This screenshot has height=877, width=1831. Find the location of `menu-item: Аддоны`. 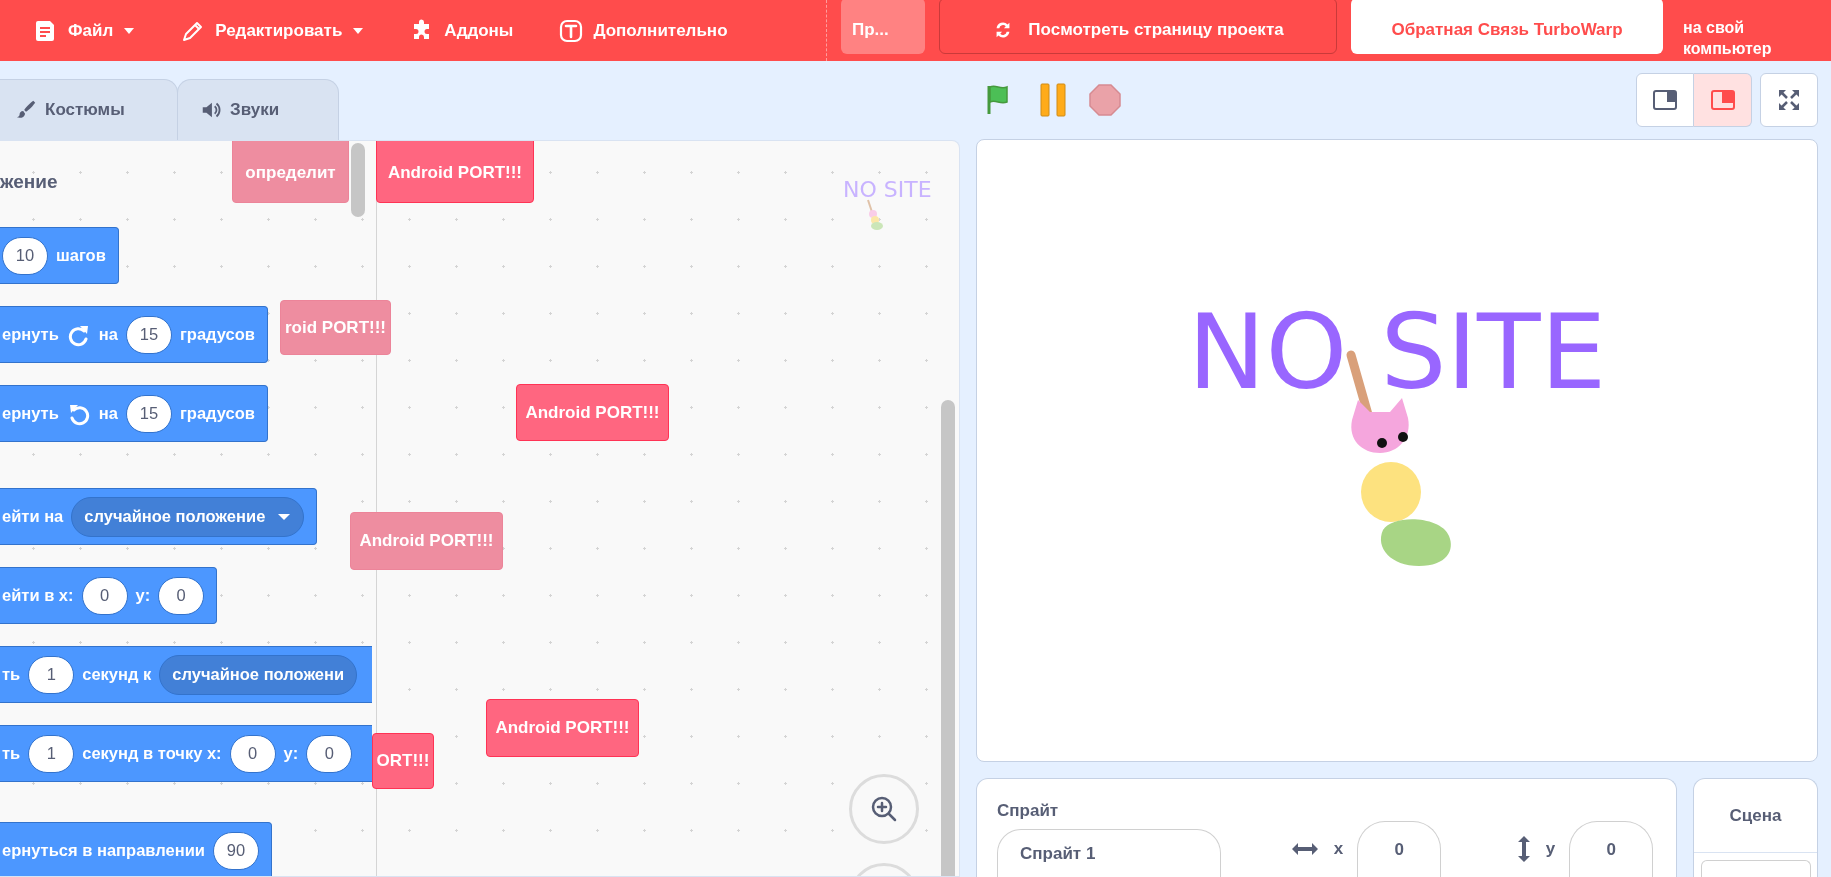

menu-item: Аддоны is located at coordinates (462, 30).